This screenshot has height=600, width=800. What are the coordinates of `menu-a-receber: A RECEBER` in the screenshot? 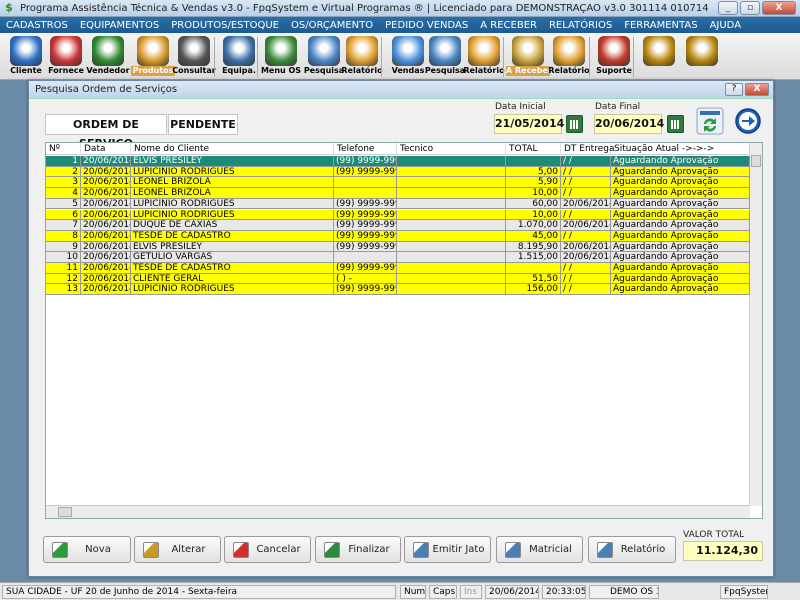 It's located at (508, 25).